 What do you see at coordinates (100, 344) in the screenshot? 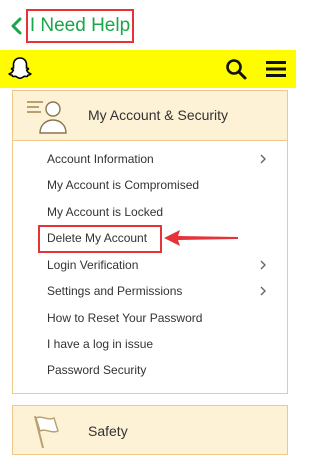
I see `list-item-label: I have a log in issue` at bounding box center [100, 344].